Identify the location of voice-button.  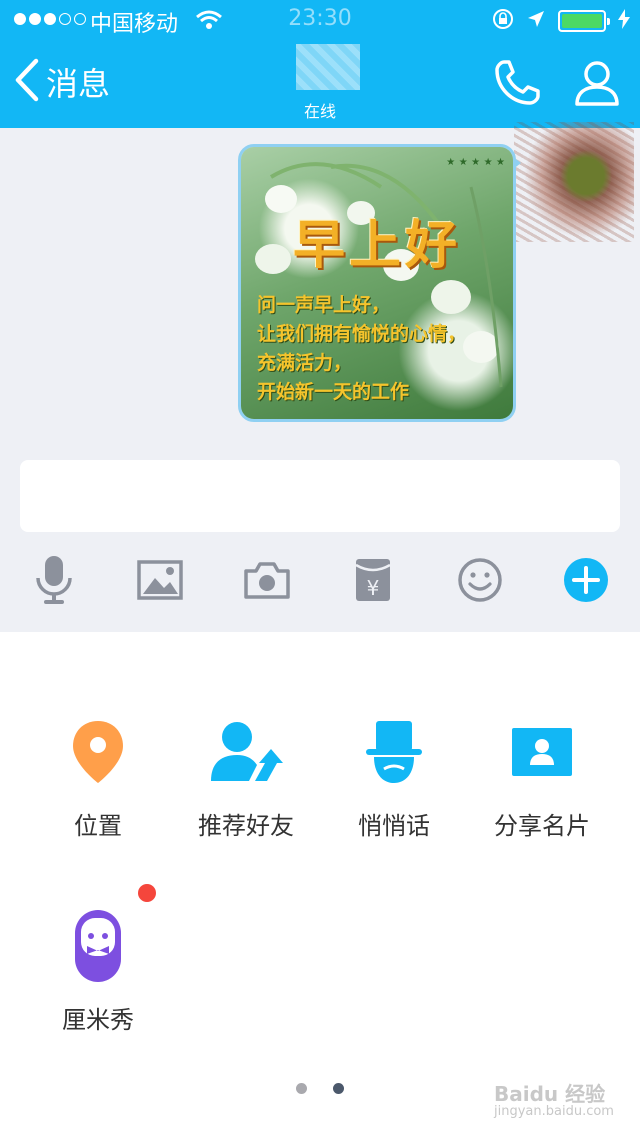
(54, 582).